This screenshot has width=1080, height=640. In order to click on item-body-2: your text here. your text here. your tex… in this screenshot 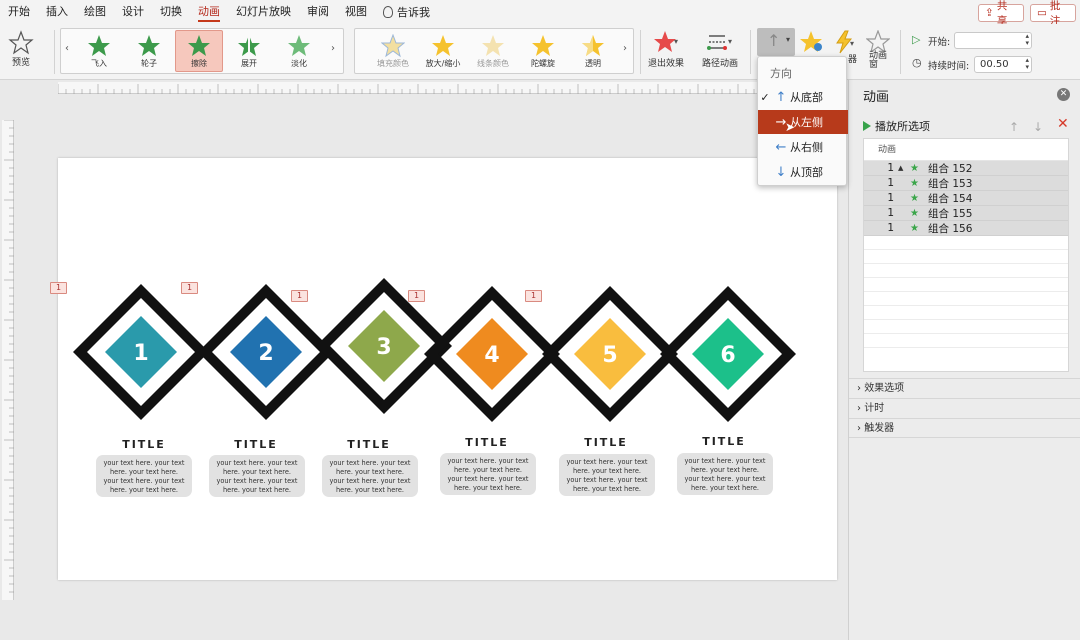, I will do `click(257, 476)`.